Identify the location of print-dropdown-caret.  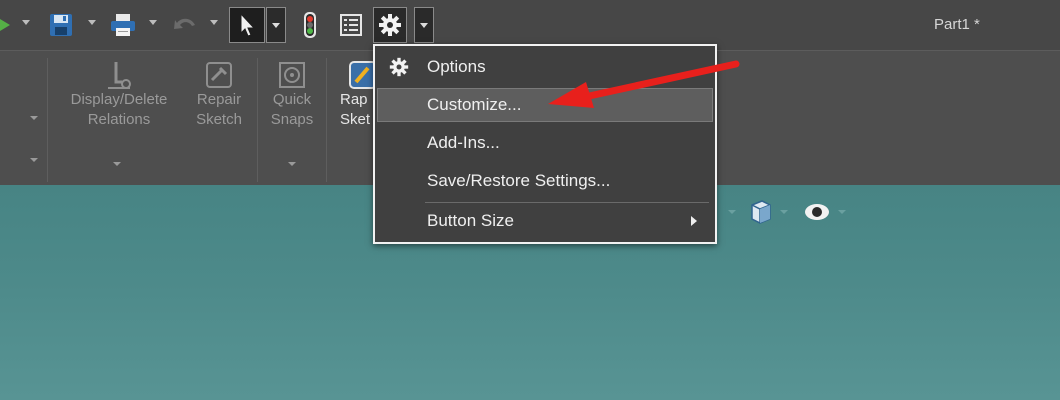
(153, 22).